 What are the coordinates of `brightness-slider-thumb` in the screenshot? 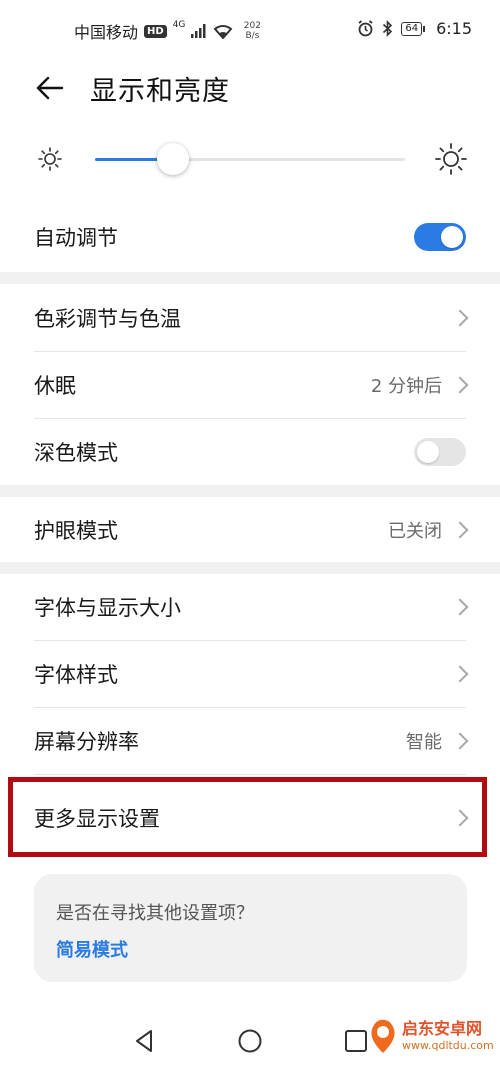 It's located at (172, 159).